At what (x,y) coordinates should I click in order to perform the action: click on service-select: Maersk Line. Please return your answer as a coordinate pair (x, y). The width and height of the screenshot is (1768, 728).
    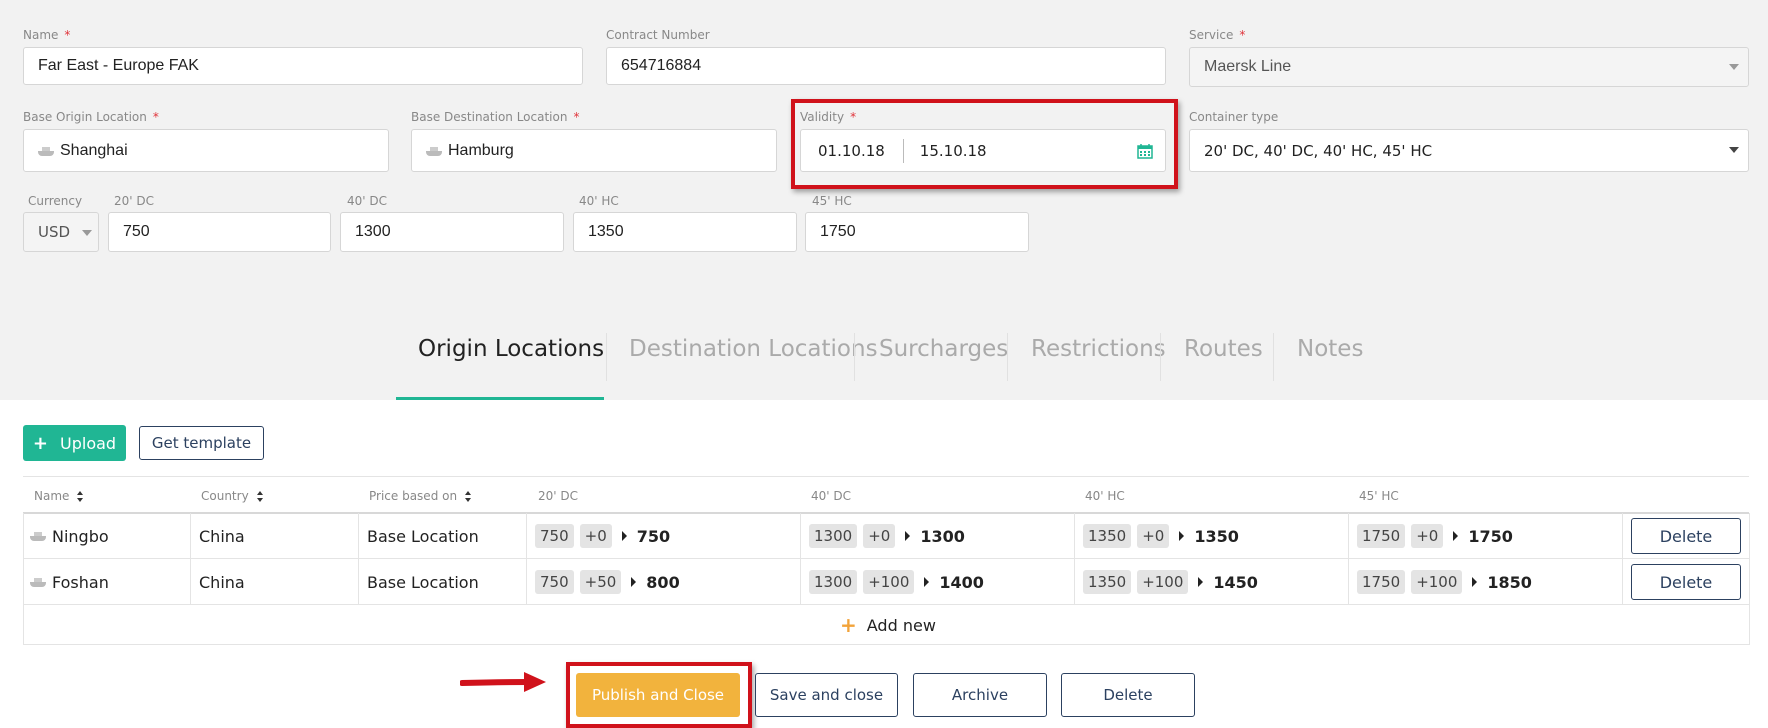
    Looking at the image, I should click on (1469, 67).